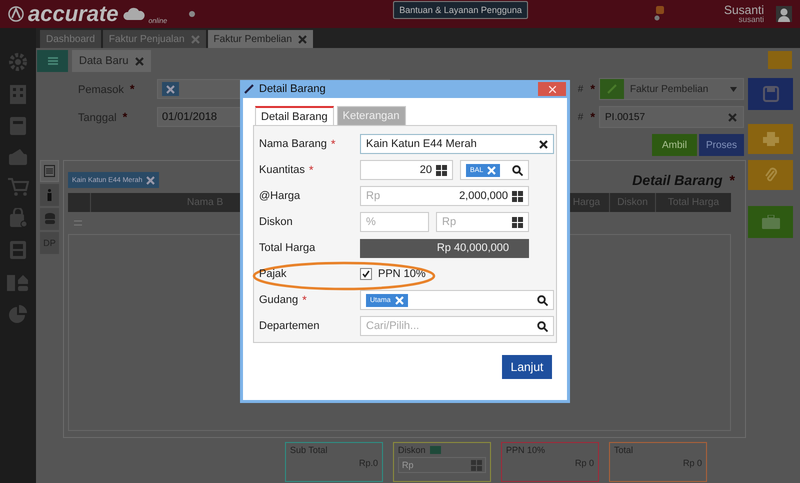 Image resolution: width=800 pixels, height=483 pixels. What do you see at coordinates (442, 465) in the screenshot?
I see `discount-field: Rp` at bounding box center [442, 465].